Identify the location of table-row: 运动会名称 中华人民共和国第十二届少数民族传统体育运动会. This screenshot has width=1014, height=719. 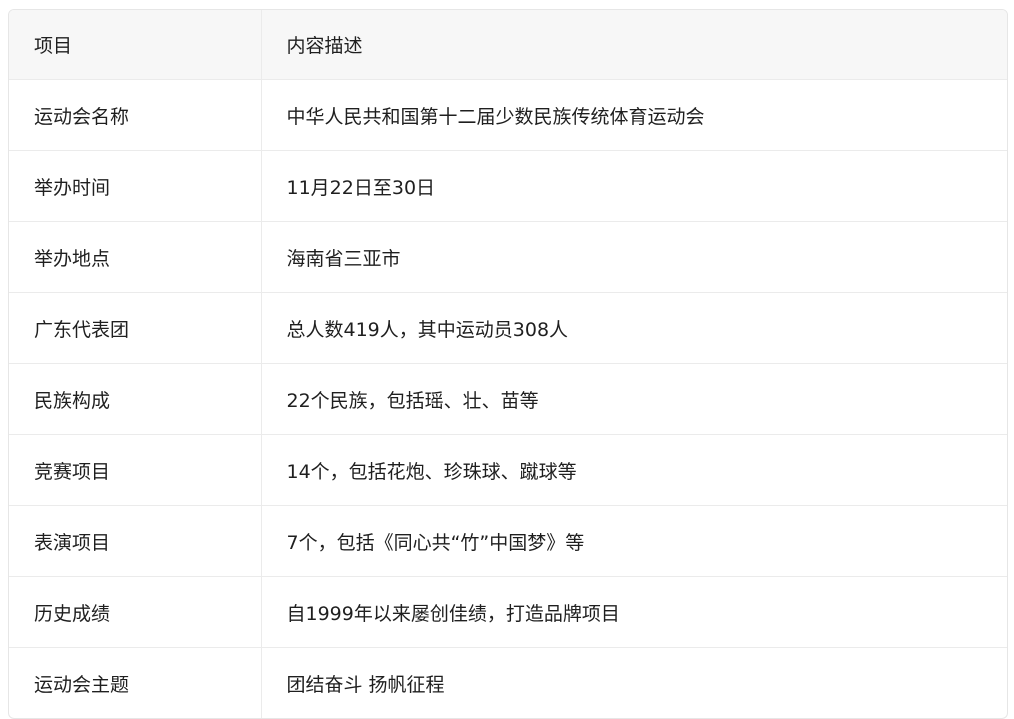
(508, 115).